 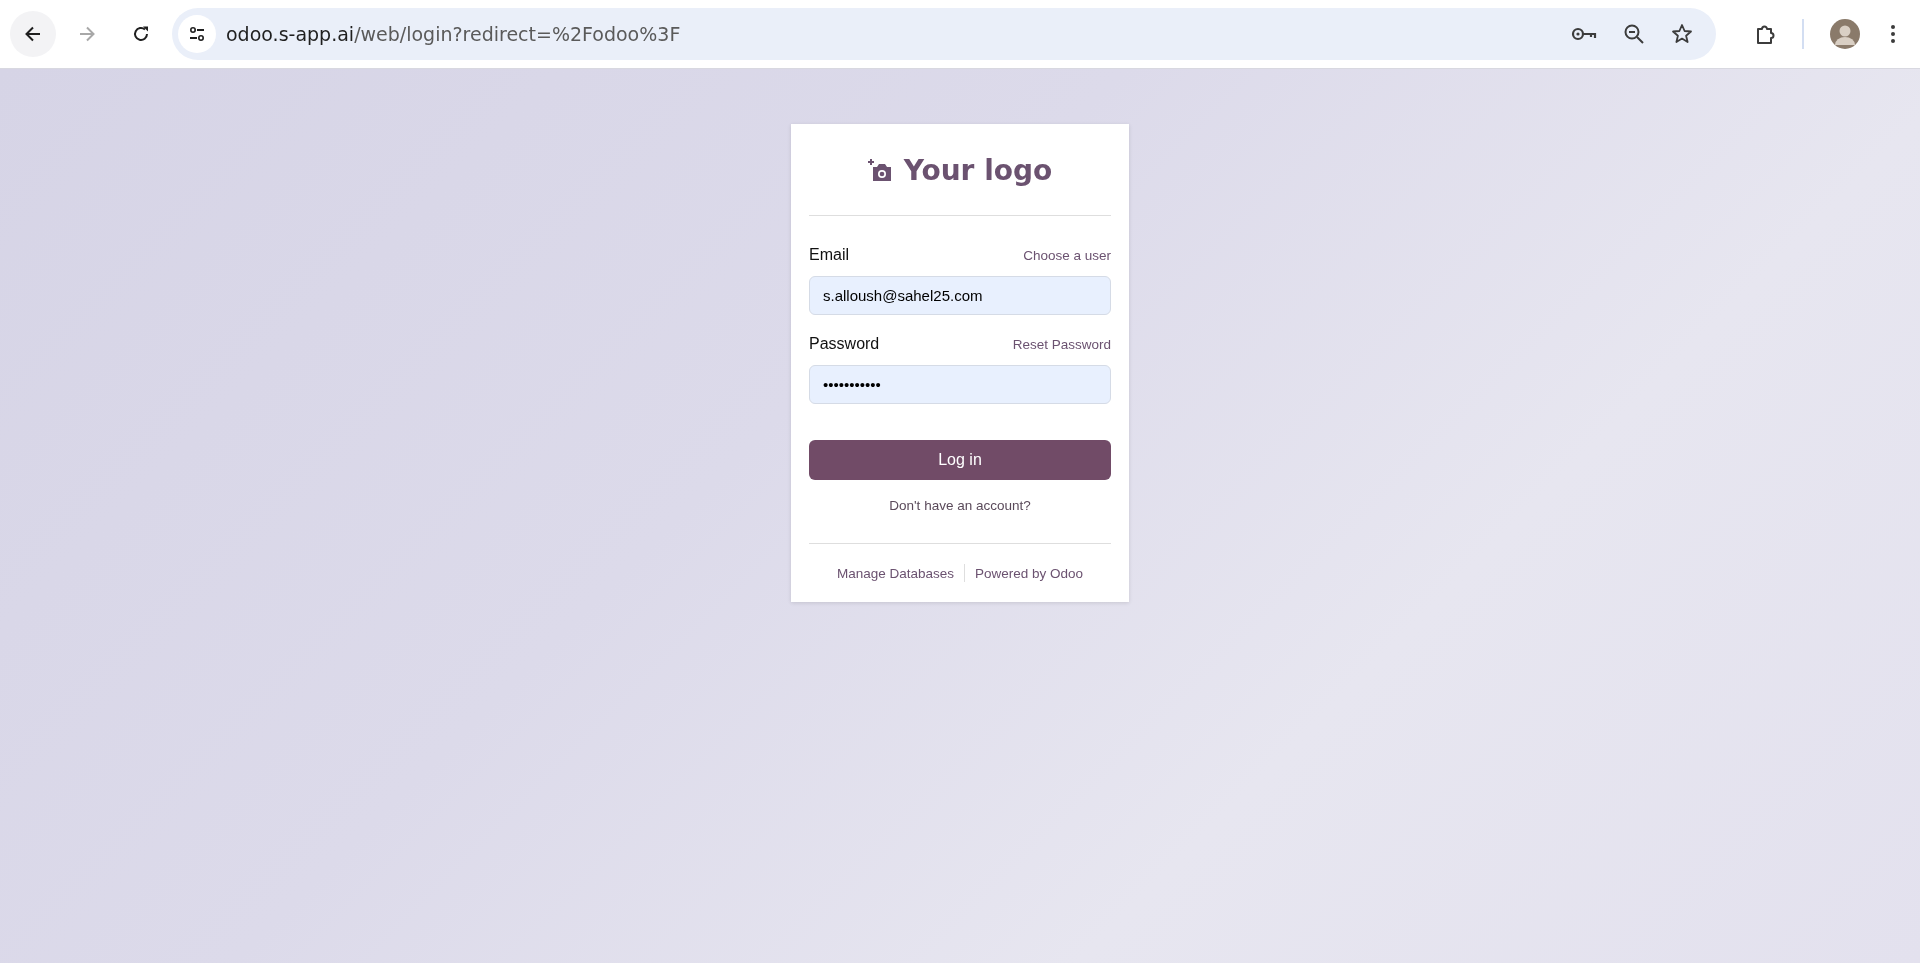 I want to click on url-text: odoo.s-app.ai/web/login?redirect=%2Fodoo%3F, so click(x=453, y=34).